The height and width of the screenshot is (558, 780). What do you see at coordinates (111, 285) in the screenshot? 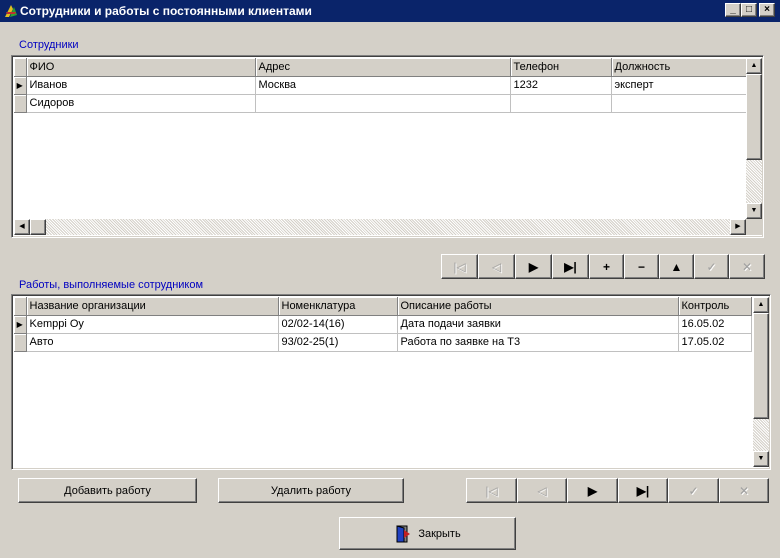
I see `works-label: Работы, выполняемые сотрудником` at bounding box center [111, 285].